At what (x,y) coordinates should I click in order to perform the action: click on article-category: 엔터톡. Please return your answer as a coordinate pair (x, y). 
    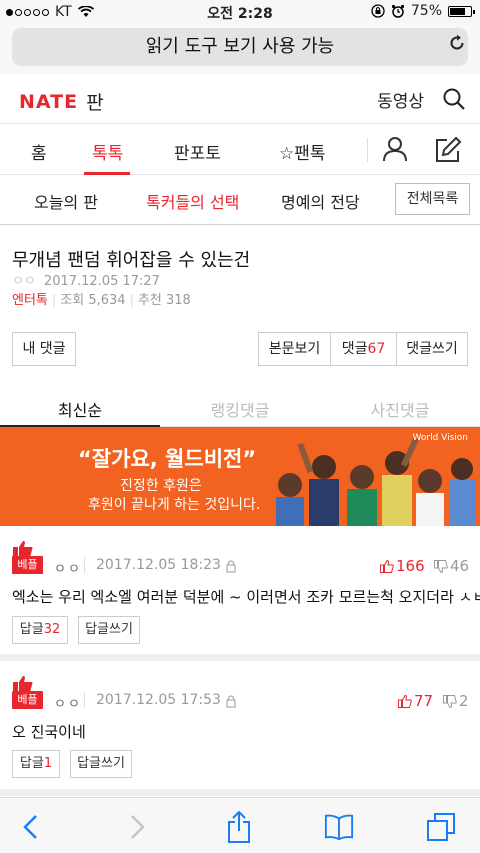
    Looking at the image, I should click on (30, 300).